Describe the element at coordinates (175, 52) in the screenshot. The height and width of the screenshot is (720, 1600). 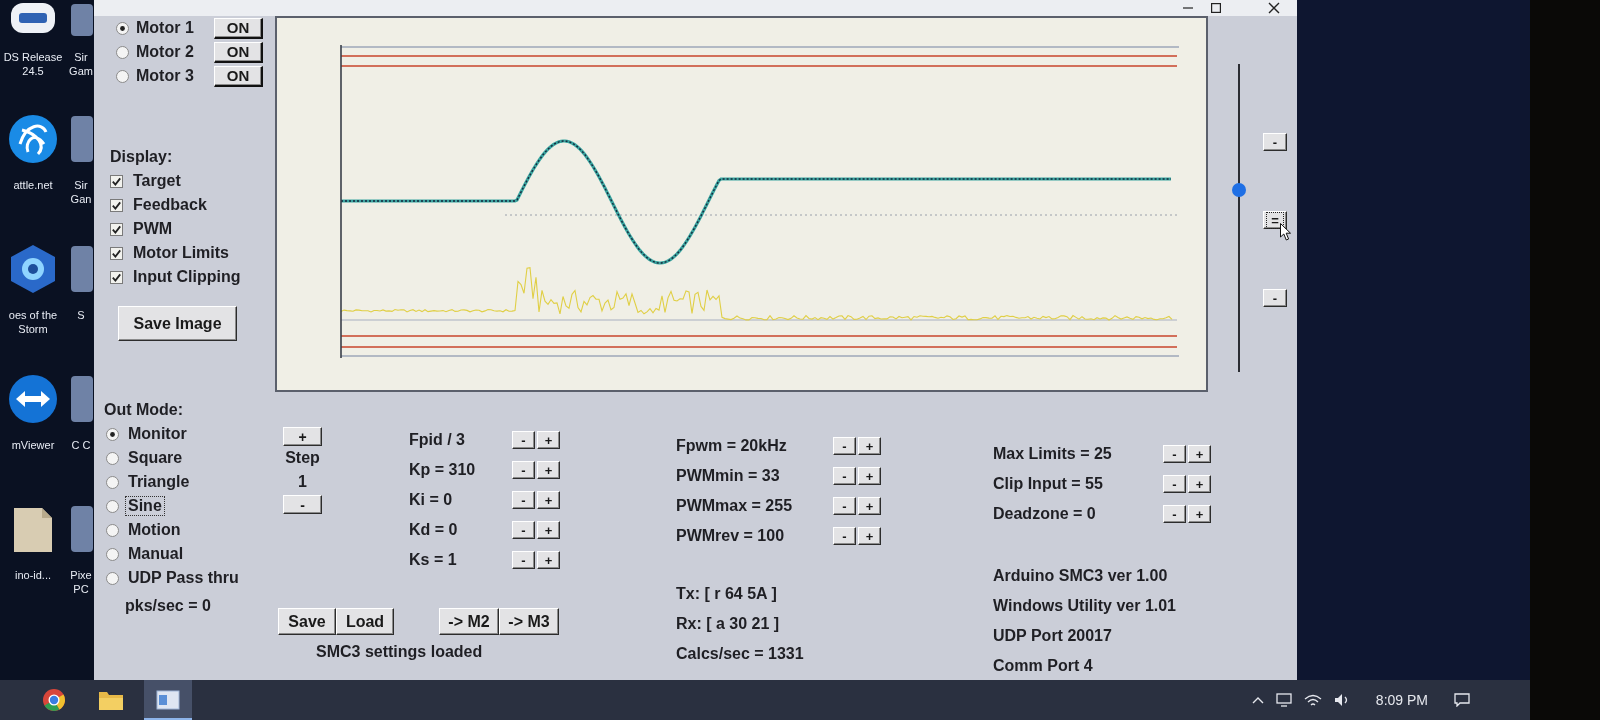
I see `radio-label: Motor 2` at that location.